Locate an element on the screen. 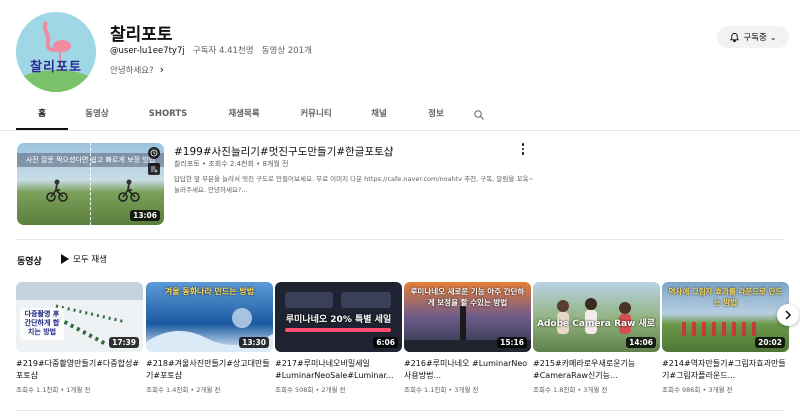 Image resolution: width=800 pixels, height=418 pixels. thumb-caption: Adobe Camera Raw 새로운 기능 is located at coordinates (596, 324).